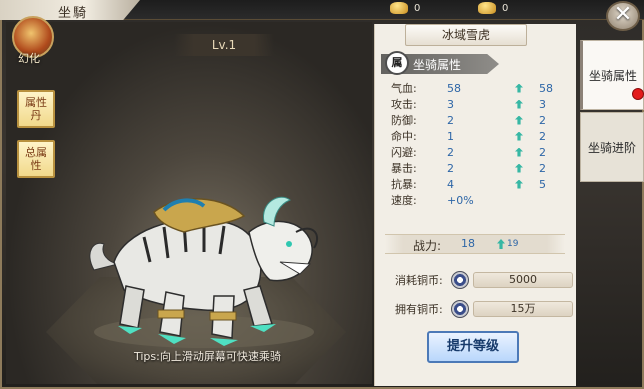 This screenshot has height=389, width=644. What do you see at coordinates (542, 184) in the screenshot?
I see `stat-next: 5` at bounding box center [542, 184].